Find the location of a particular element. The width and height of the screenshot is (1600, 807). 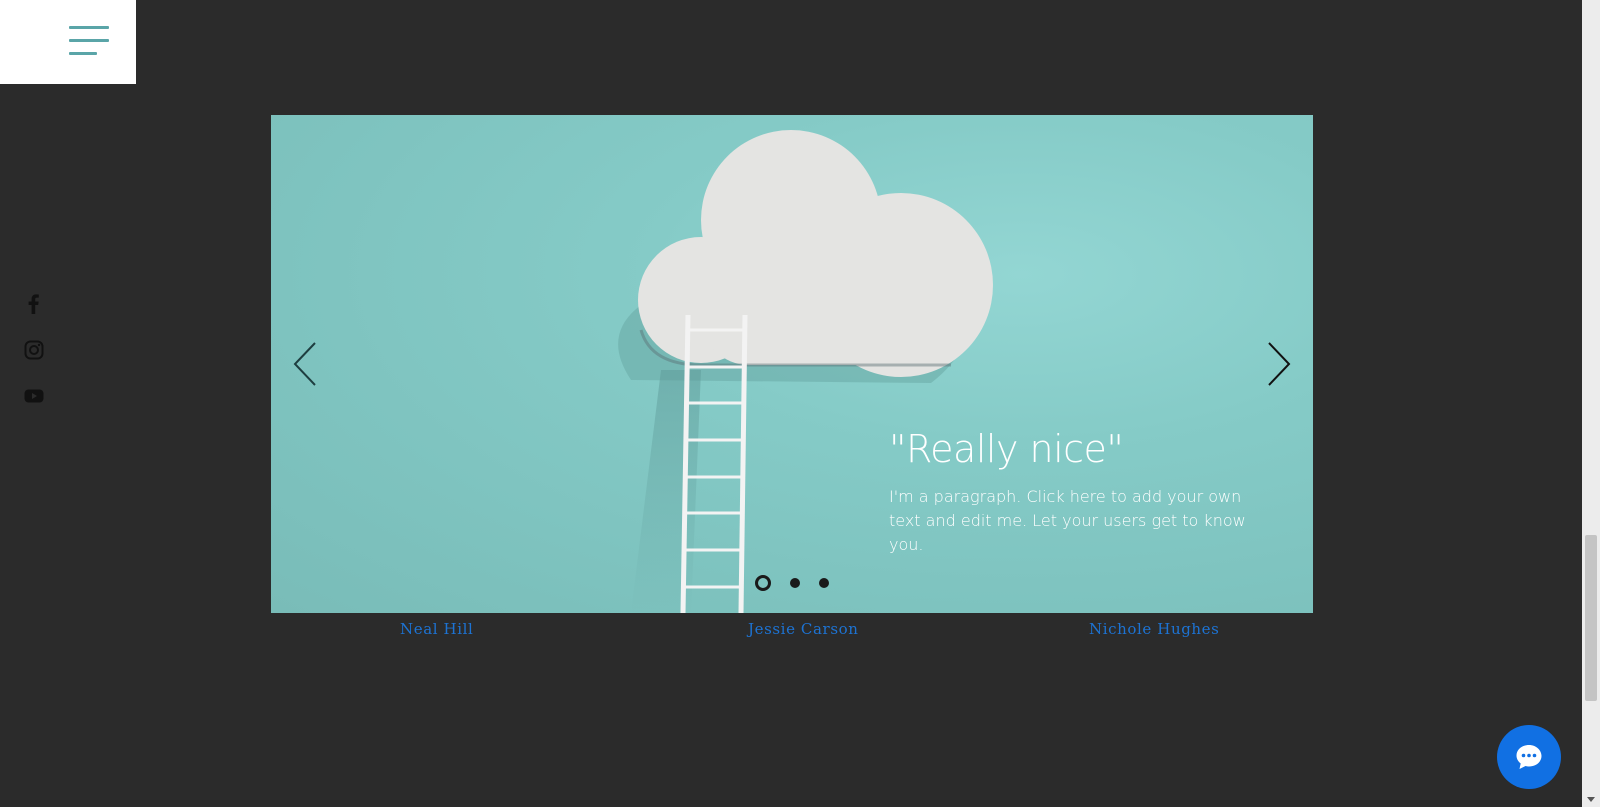

youtube-icon is located at coordinates (34, 396).